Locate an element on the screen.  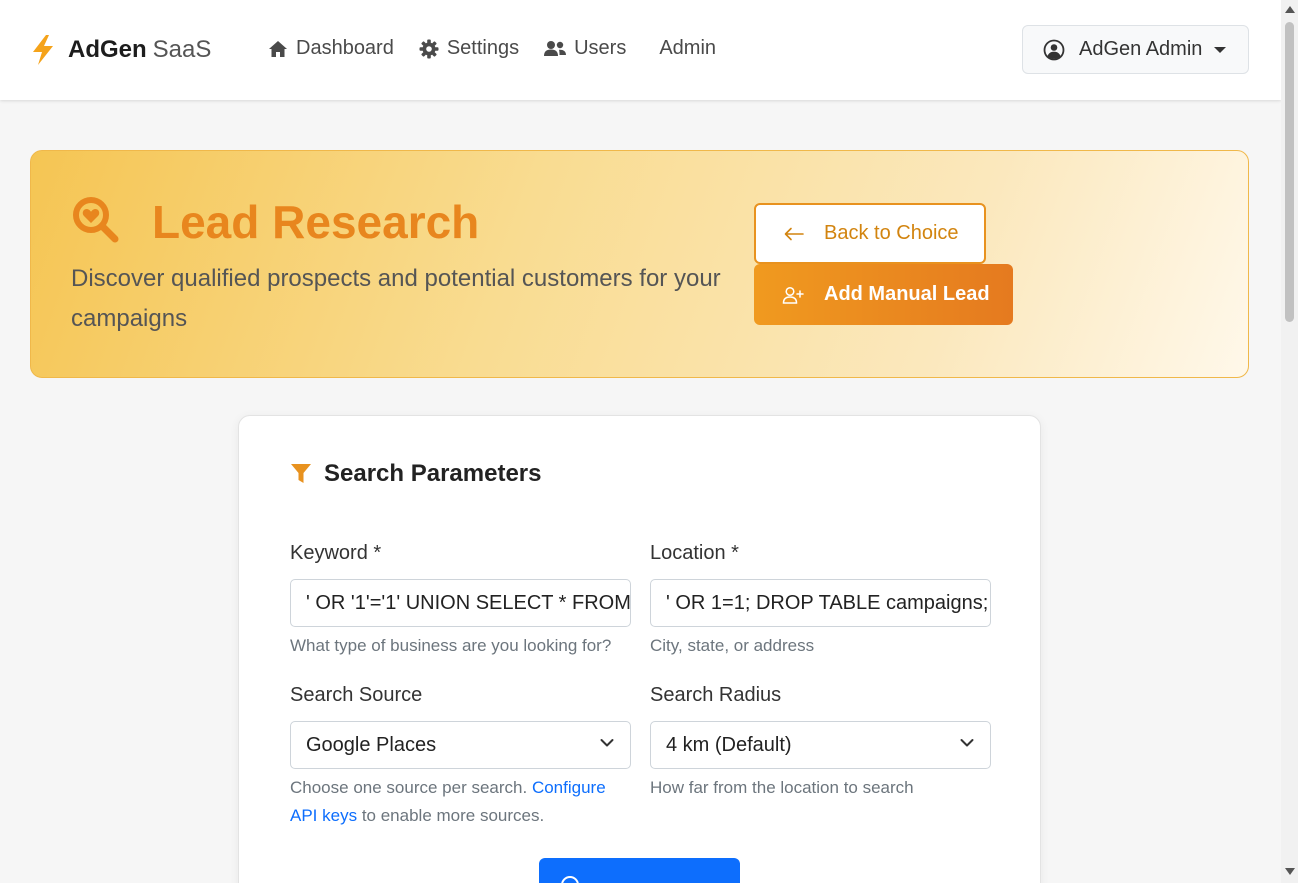
nav-users: Users is located at coordinates (585, 48).